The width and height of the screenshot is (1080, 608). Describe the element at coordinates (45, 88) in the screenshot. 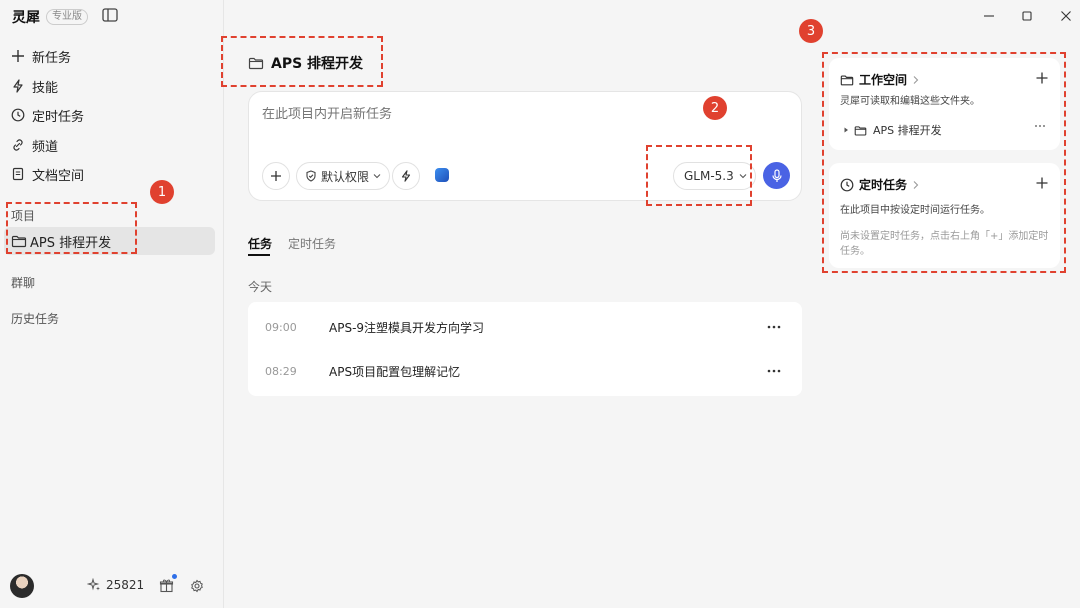

I see `nav-label: 技能` at that location.